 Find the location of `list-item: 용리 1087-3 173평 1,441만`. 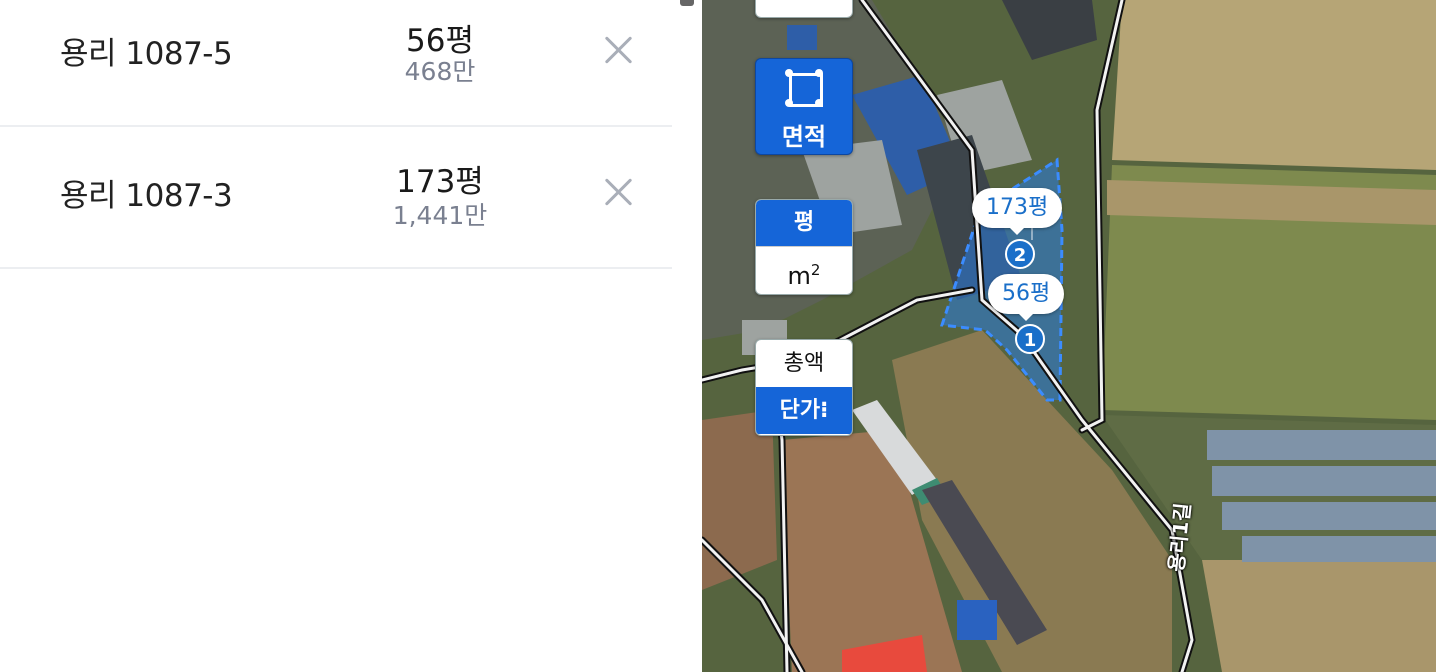

list-item: 용리 1087-3 173평 1,441만 is located at coordinates (336, 197).